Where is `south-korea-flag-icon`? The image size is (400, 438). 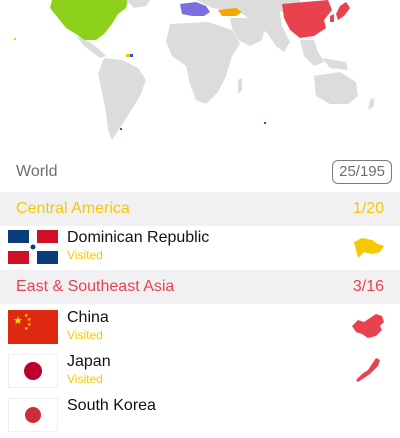 south-korea-flag-icon is located at coordinates (33, 415).